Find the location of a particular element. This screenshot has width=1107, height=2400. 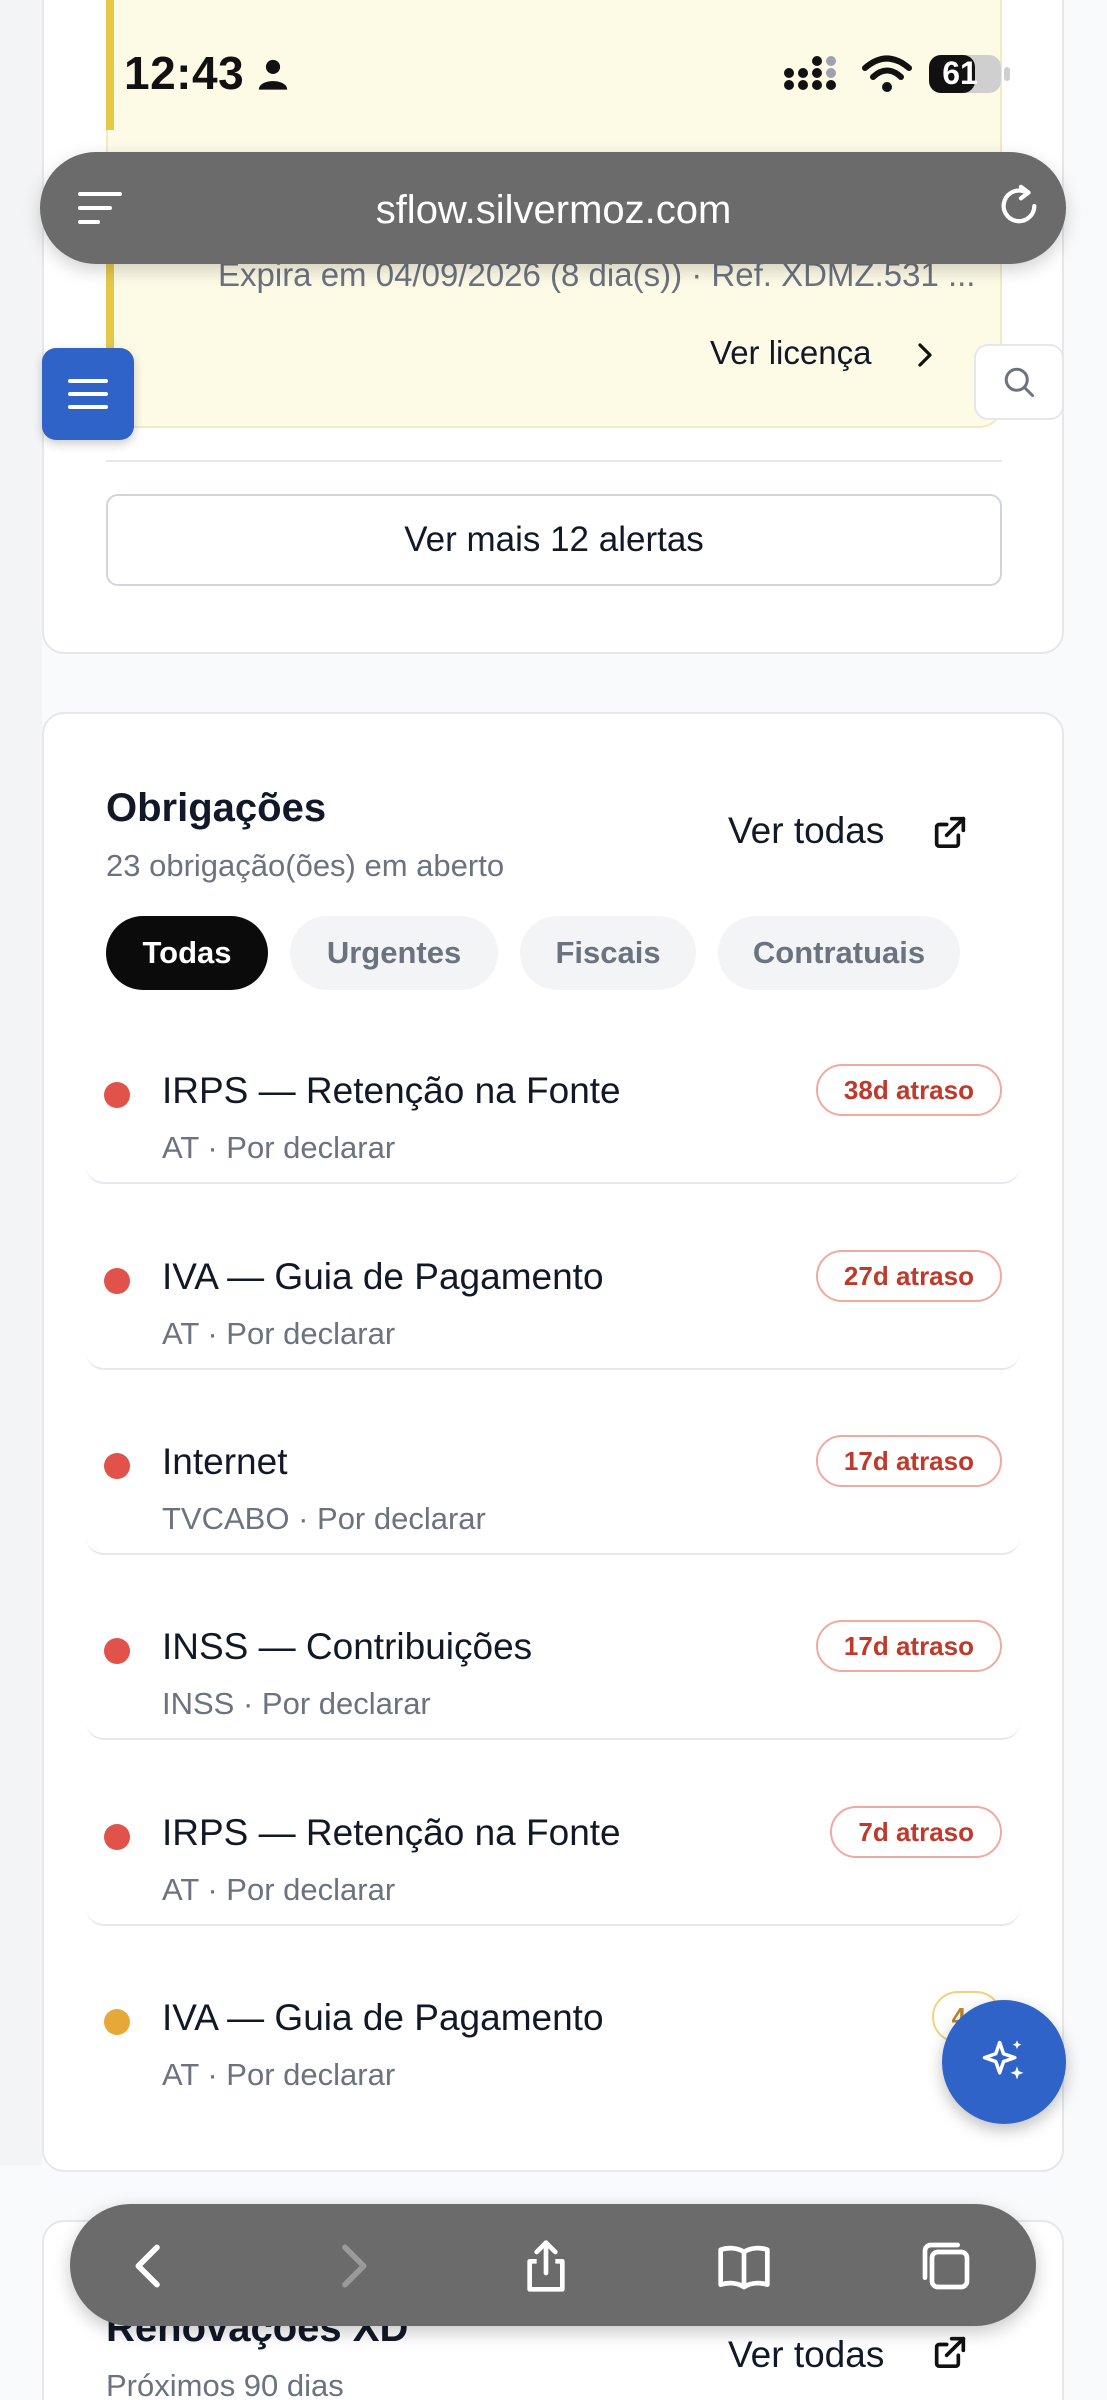

hamburger-icon is located at coordinates (88, 394).